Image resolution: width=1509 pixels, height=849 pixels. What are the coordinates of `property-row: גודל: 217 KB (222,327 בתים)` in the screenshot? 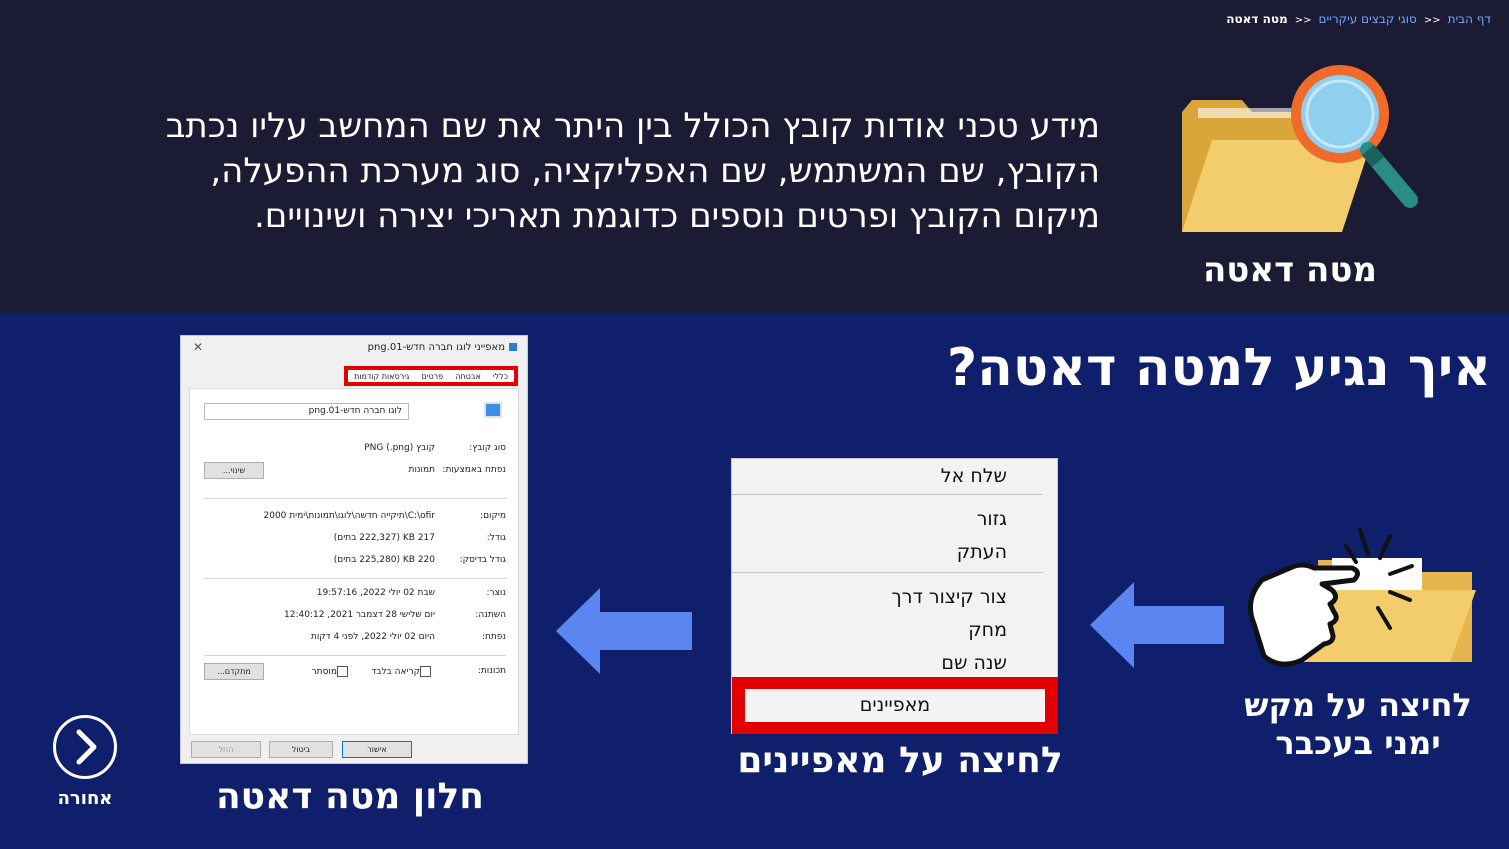 It's located at (355, 540).